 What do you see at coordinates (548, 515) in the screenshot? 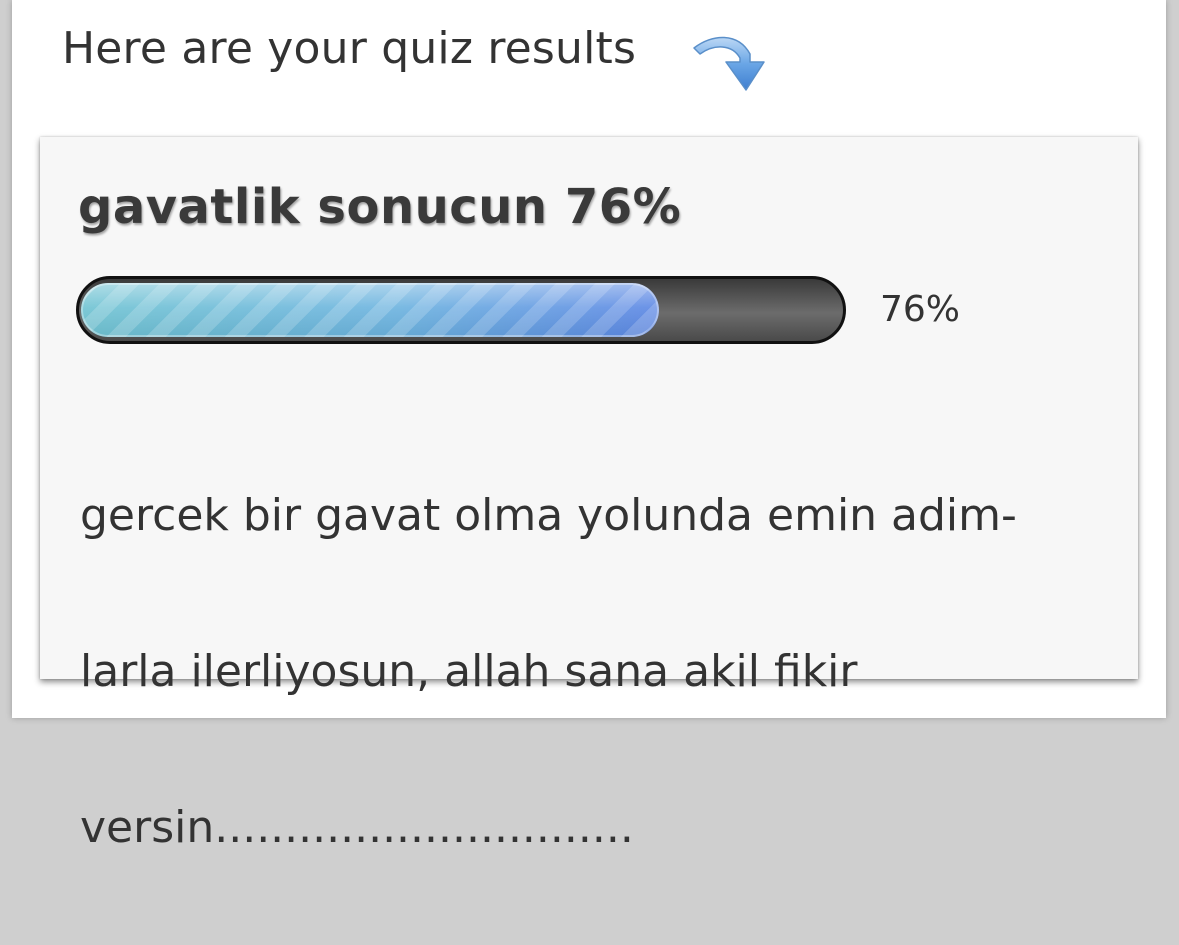
I see `description-line: gercek bir gavat olma yolunda emin adim-` at bounding box center [548, 515].